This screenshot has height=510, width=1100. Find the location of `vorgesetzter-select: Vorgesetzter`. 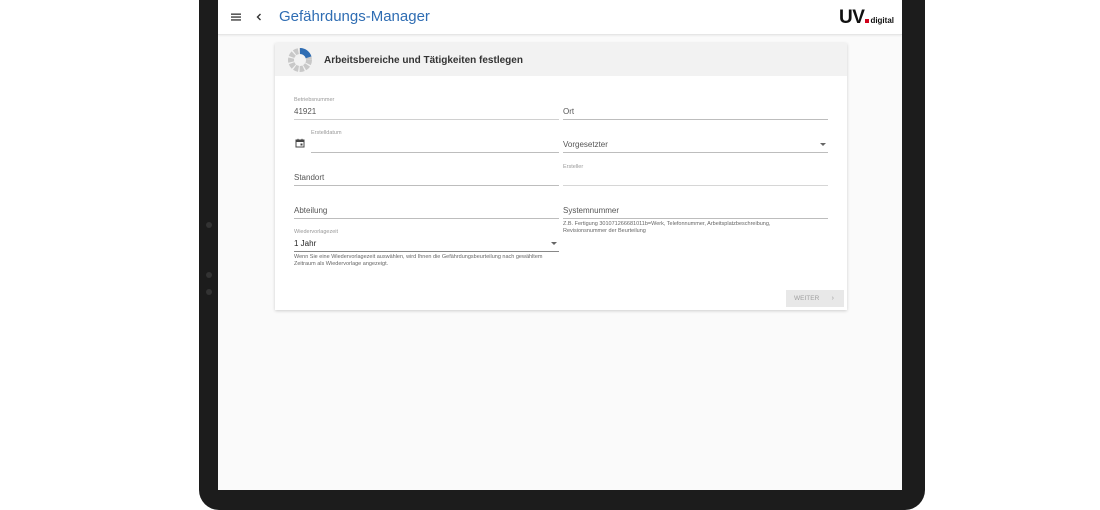

vorgesetzter-select: Vorgesetzter is located at coordinates (695, 141).